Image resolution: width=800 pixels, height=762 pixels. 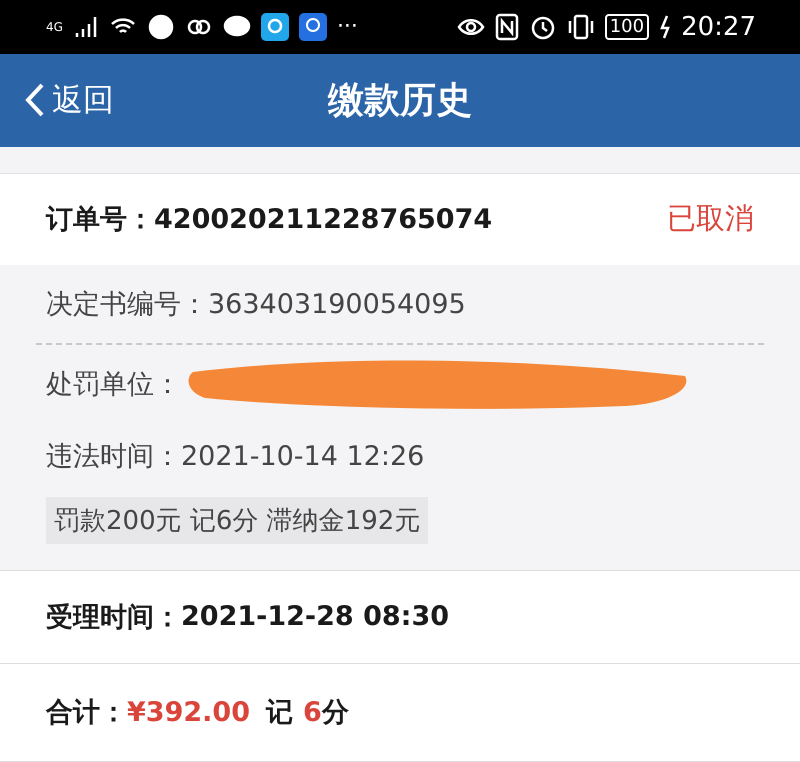 What do you see at coordinates (86, 713) in the screenshot?
I see `total-label: 合计：` at bounding box center [86, 713].